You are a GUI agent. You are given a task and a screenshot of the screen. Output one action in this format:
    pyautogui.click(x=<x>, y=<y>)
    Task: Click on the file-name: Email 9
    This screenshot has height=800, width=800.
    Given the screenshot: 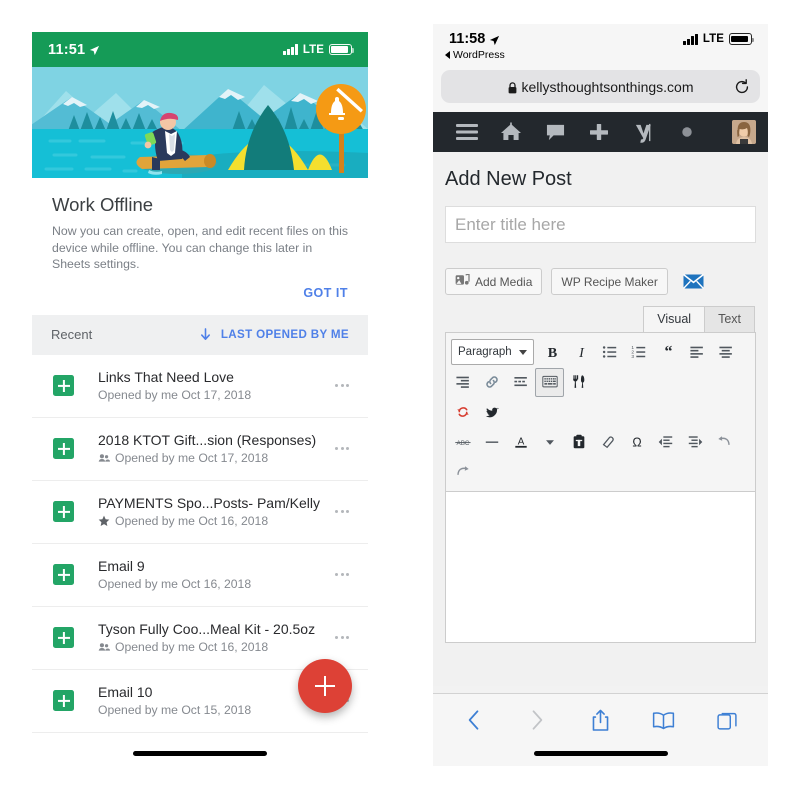 What is the action you would take?
    pyautogui.click(x=121, y=566)
    